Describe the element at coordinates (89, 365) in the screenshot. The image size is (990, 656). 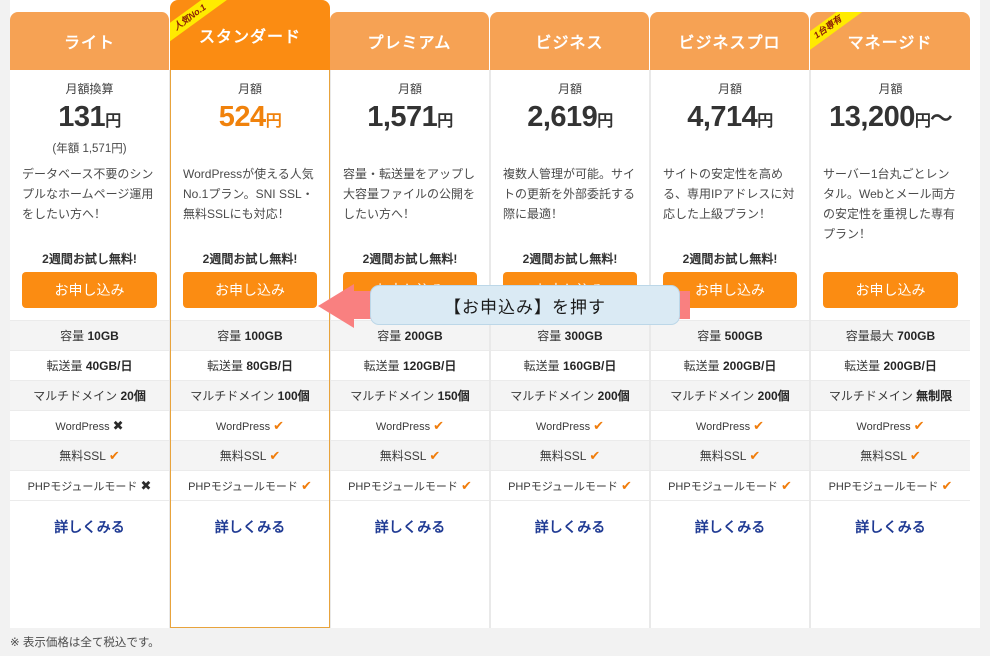
I see `spec-row: 転送量 40GB/日` at that location.